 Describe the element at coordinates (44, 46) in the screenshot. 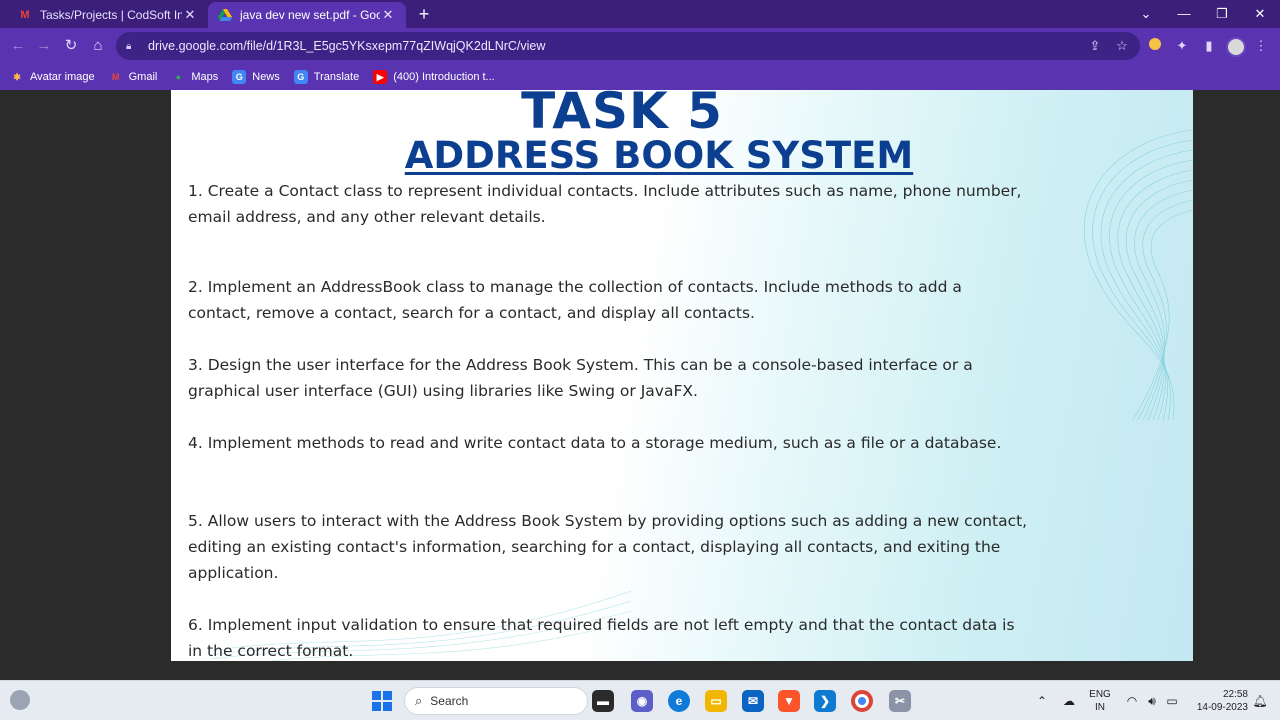

I see `forward-button: →` at that location.